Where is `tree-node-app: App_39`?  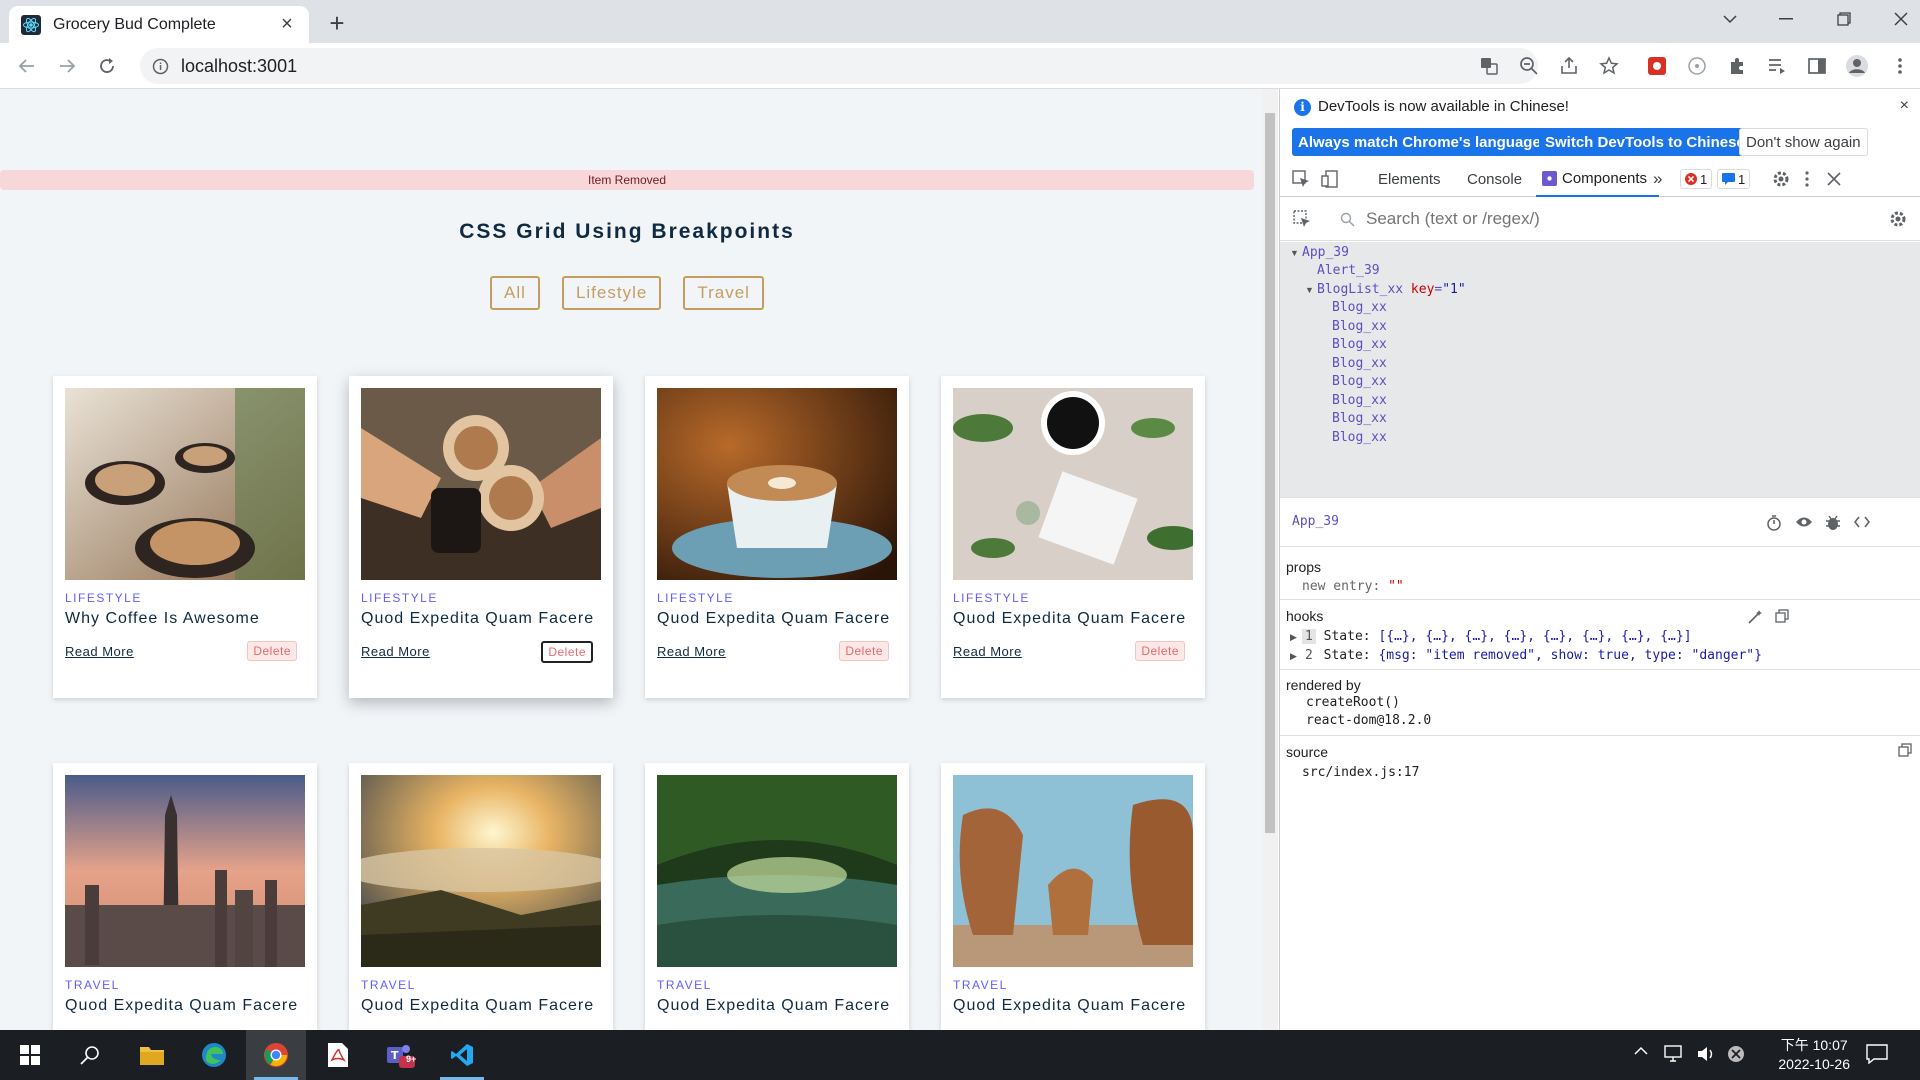 tree-node-app: App_39 is located at coordinates (1325, 252).